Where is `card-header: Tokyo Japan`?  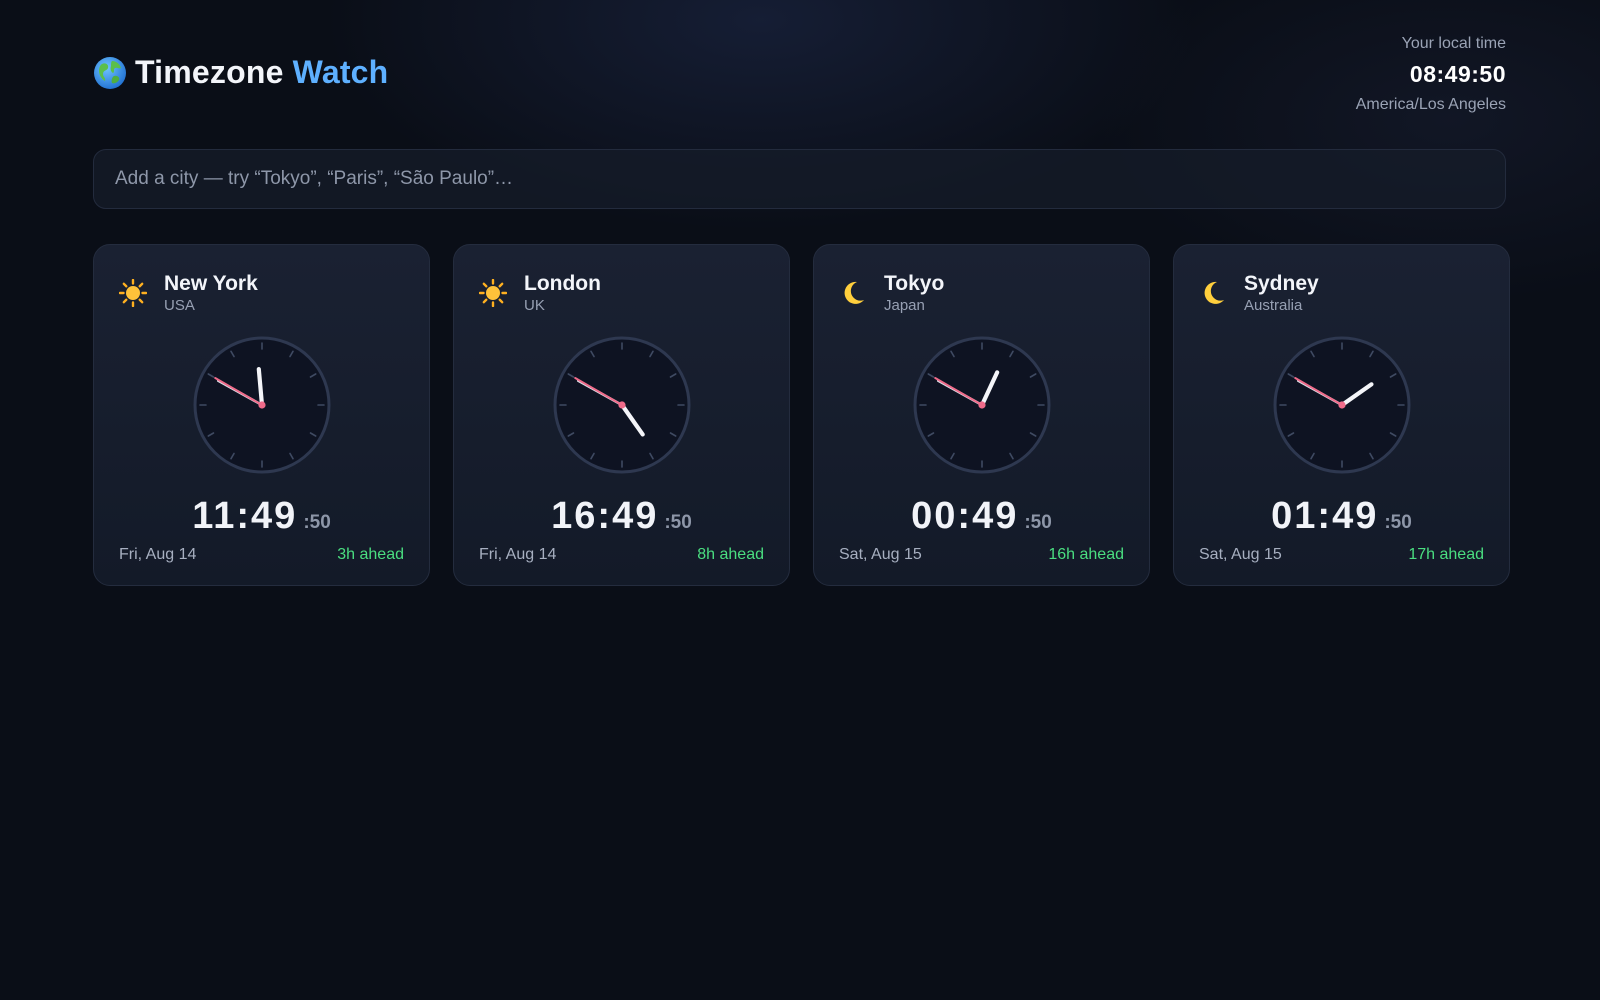
card-header: Tokyo Japan is located at coordinates (891, 293).